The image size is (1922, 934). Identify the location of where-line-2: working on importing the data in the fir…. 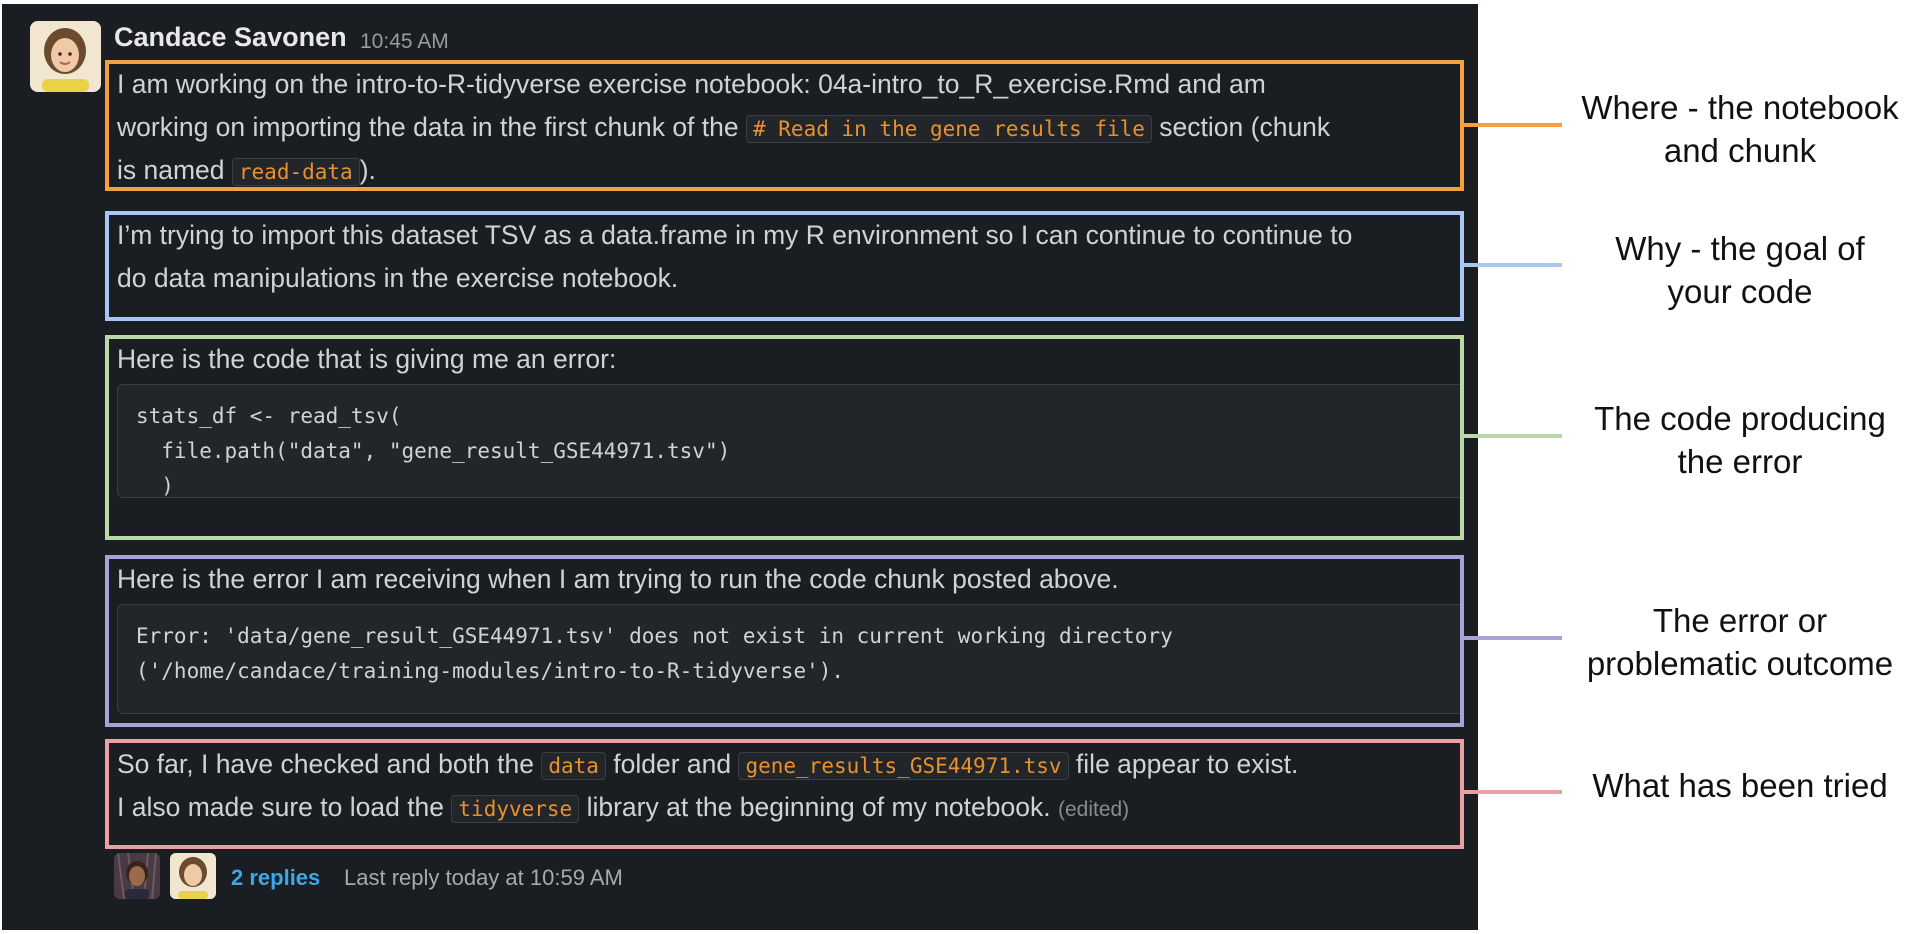
(788, 127).